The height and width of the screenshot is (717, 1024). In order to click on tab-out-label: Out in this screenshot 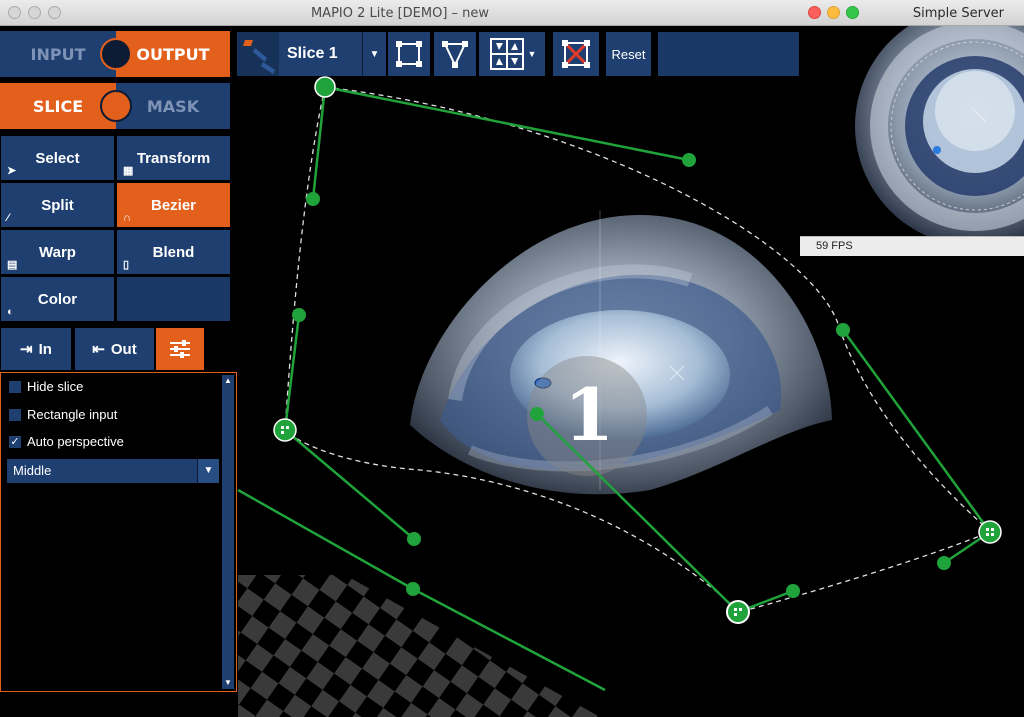, I will do `click(123, 349)`.